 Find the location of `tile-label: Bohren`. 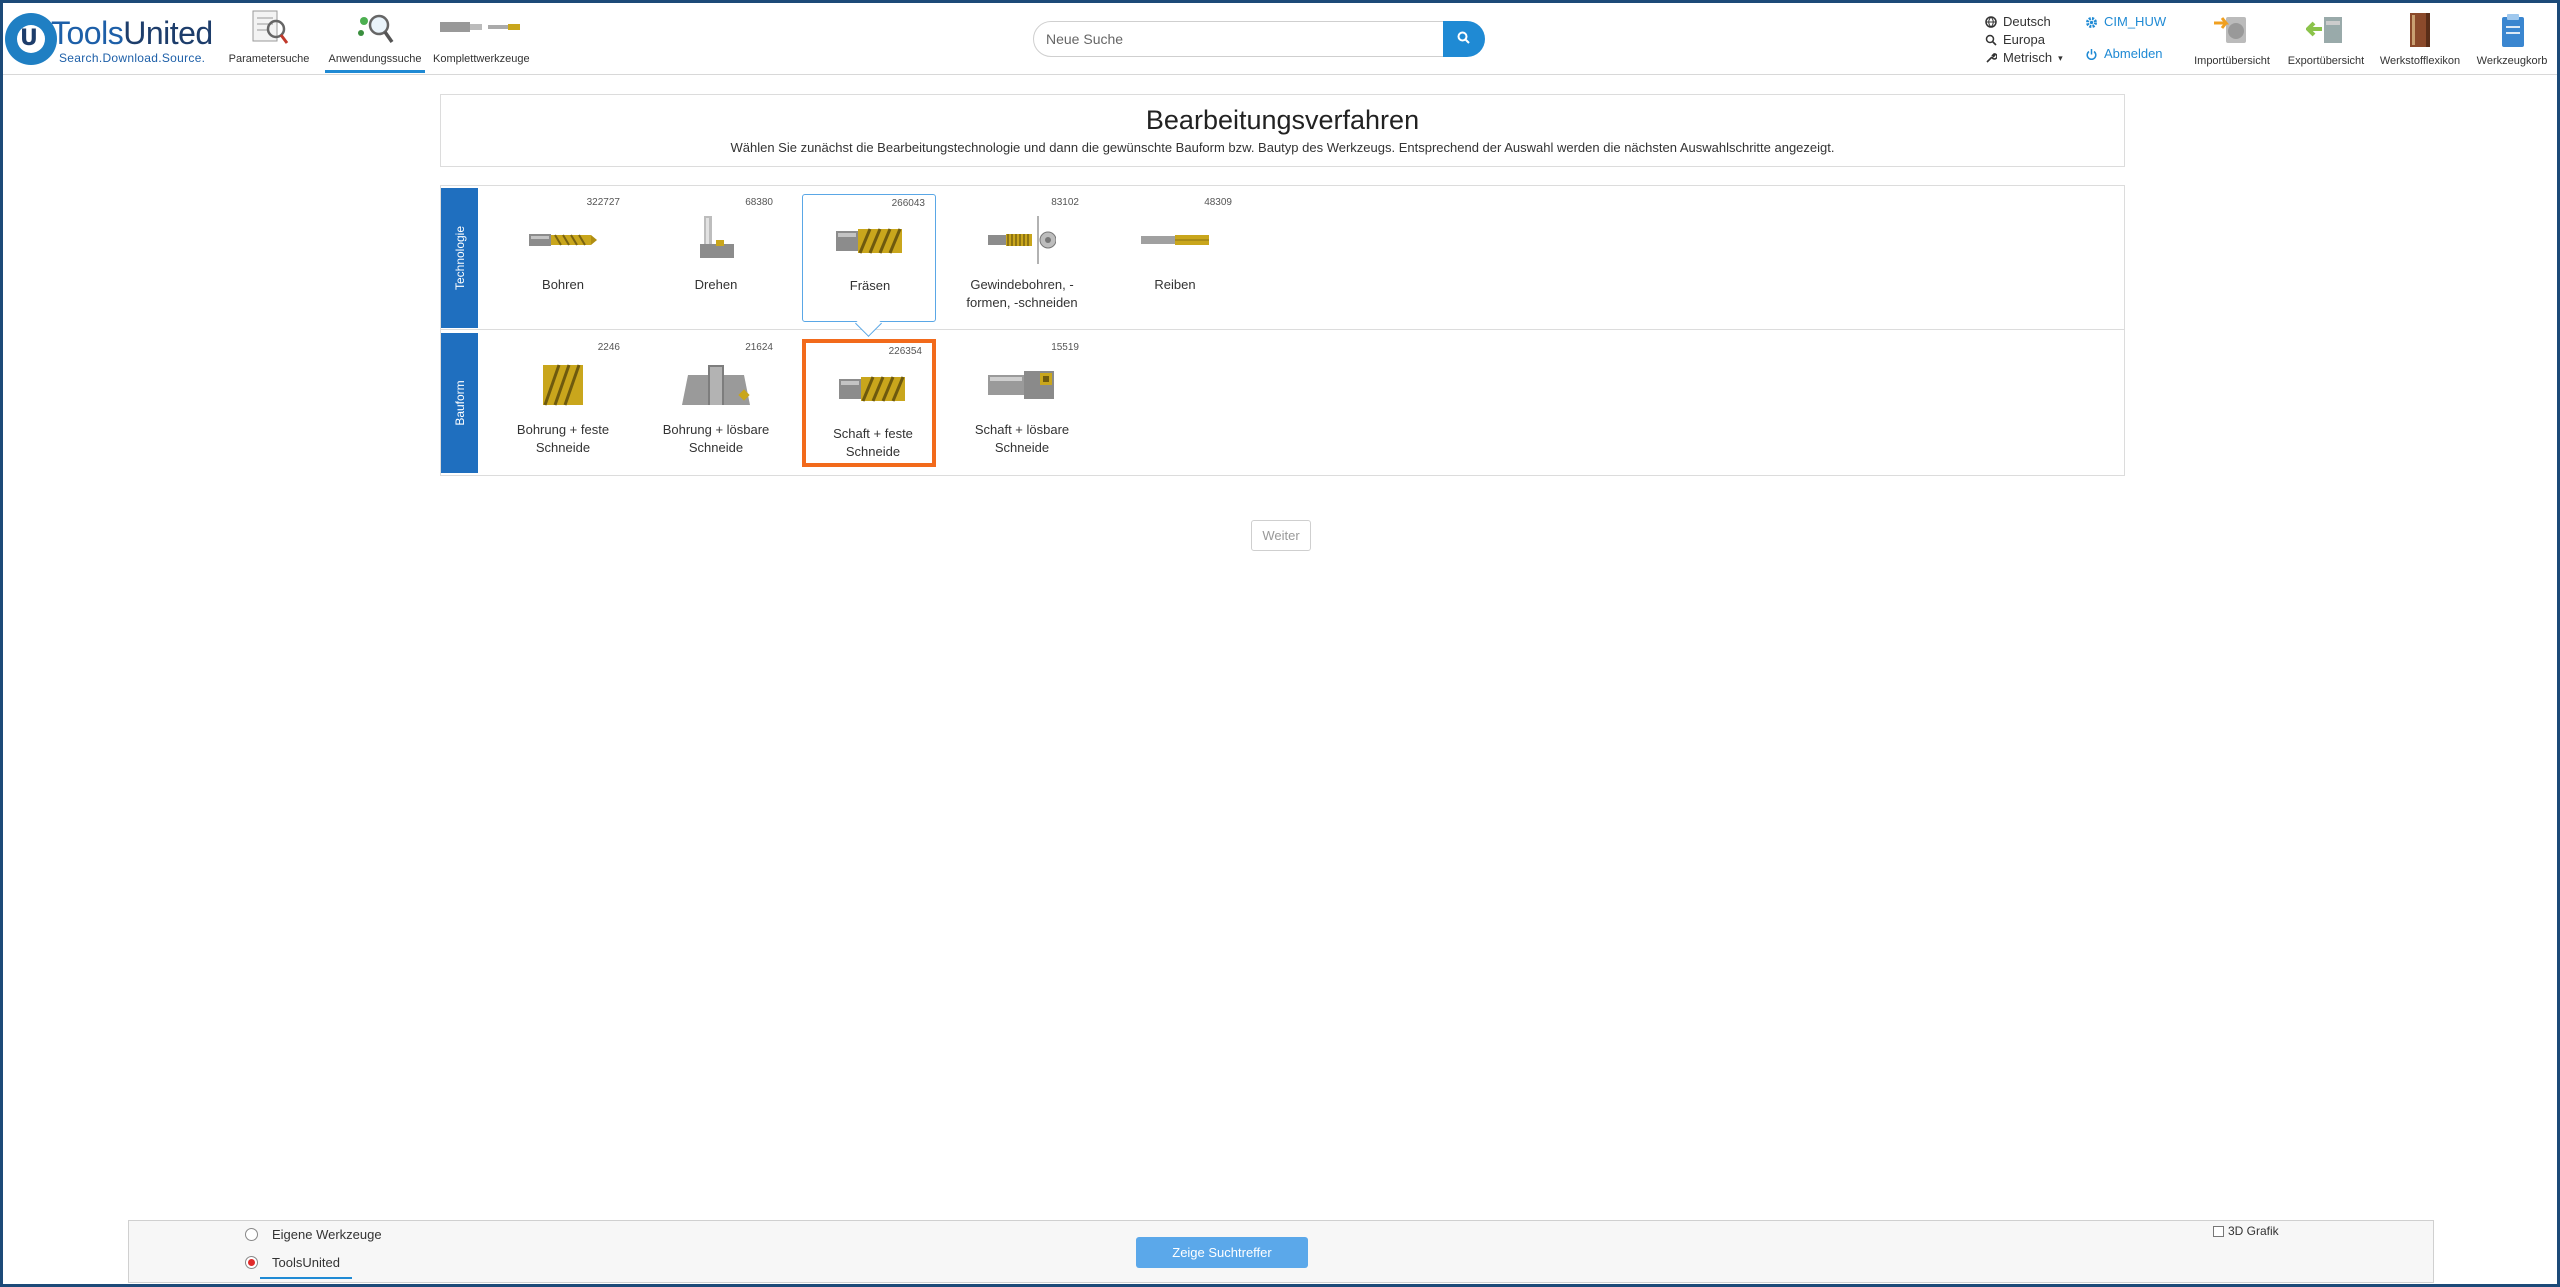

tile-label: Bohren is located at coordinates (563, 284).